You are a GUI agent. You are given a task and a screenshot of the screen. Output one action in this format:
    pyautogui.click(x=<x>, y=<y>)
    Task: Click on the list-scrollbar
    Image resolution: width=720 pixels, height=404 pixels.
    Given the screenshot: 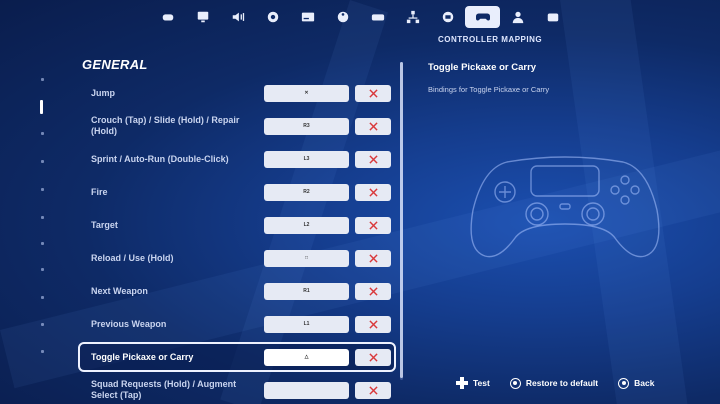 What is the action you would take?
    pyautogui.click(x=401, y=221)
    